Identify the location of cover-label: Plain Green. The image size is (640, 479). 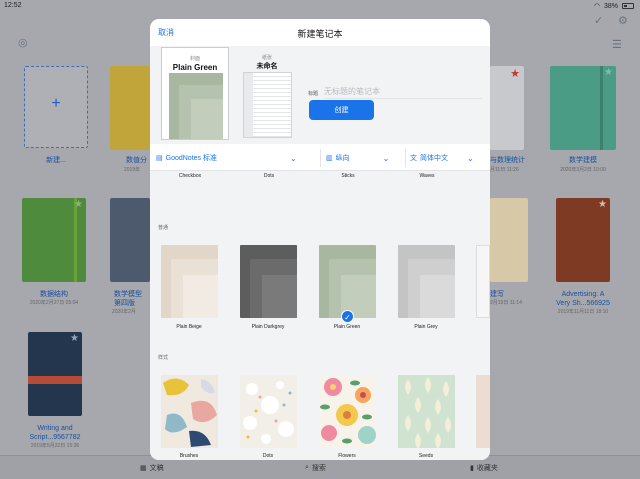
(347, 327).